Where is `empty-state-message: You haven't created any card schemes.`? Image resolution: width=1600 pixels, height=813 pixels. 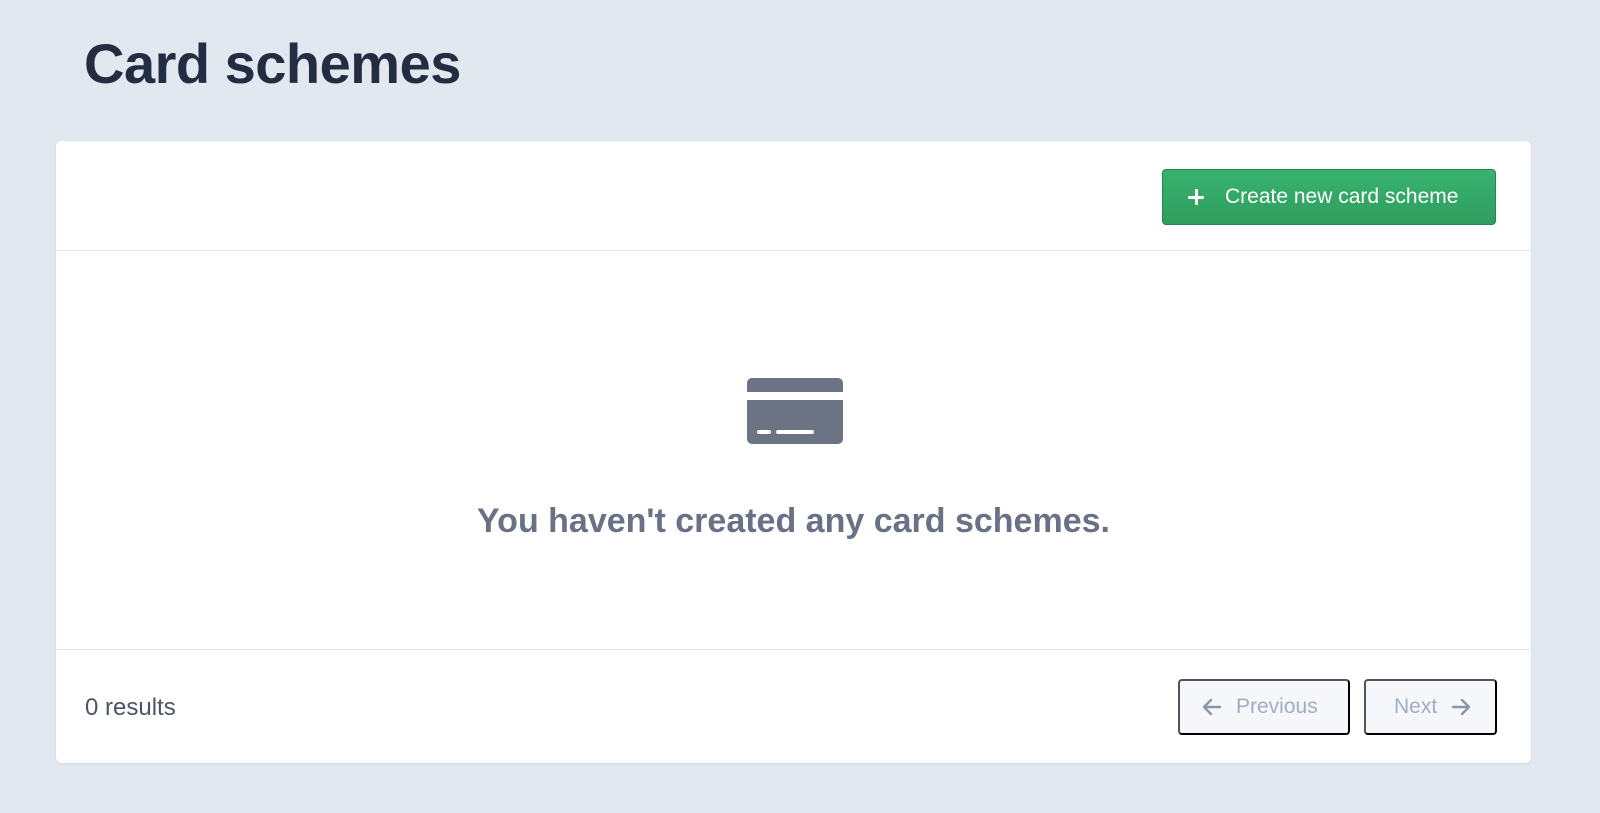 empty-state-message: You haven't created any card schemes. is located at coordinates (793, 521).